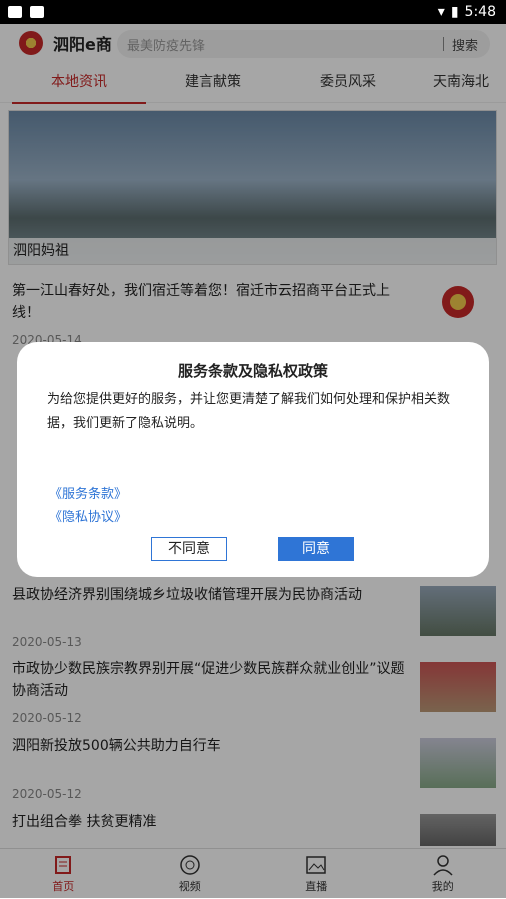  What do you see at coordinates (88, 515) in the screenshot?
I see `privacy-link: 《隐私协议》` at bounding box center [88, 515].